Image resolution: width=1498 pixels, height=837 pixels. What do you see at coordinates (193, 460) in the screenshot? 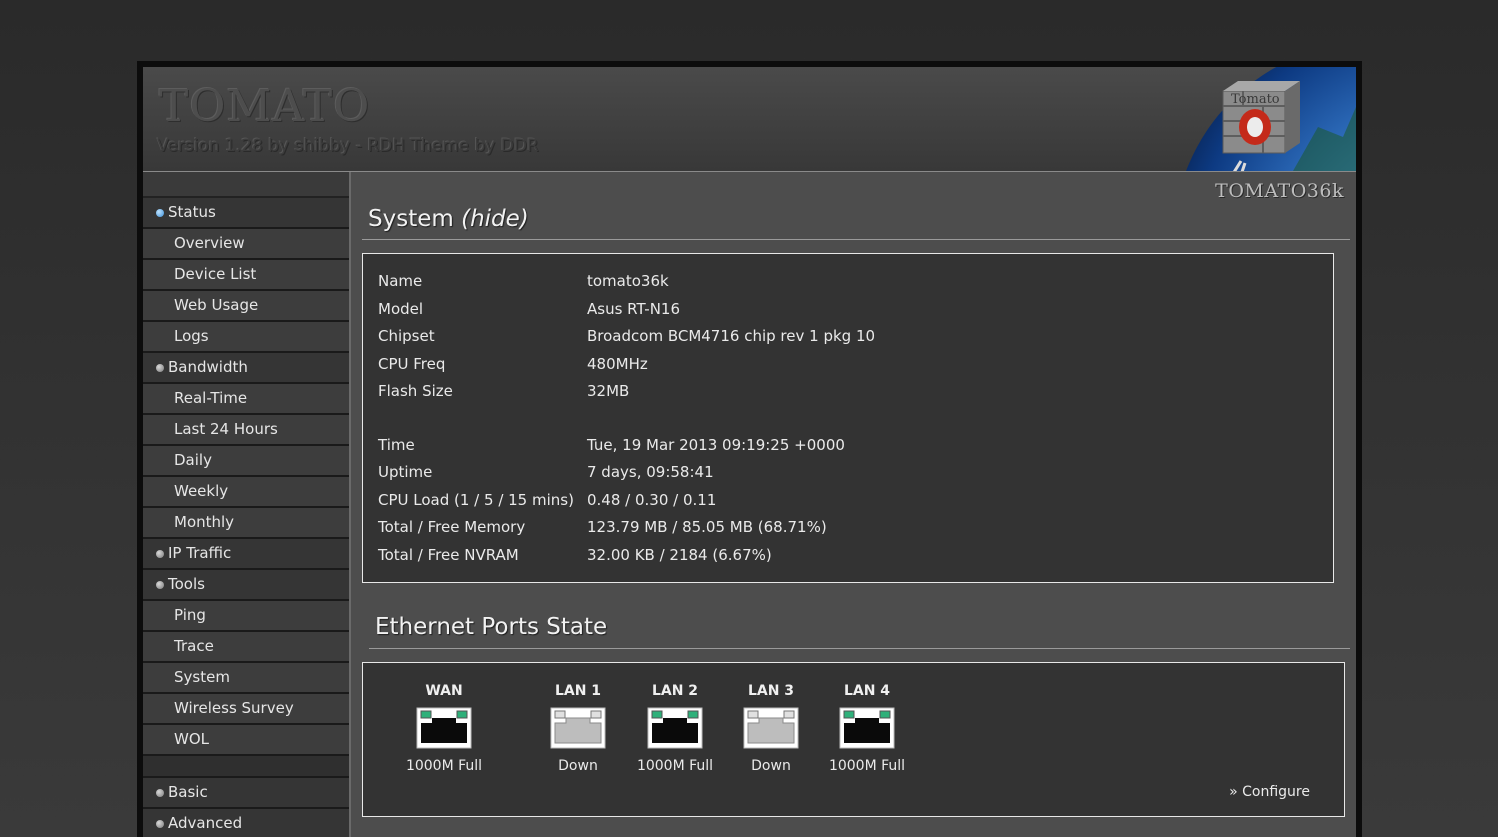
I see `sidebar-item-label: Daily` at bounding box center [193, 460].